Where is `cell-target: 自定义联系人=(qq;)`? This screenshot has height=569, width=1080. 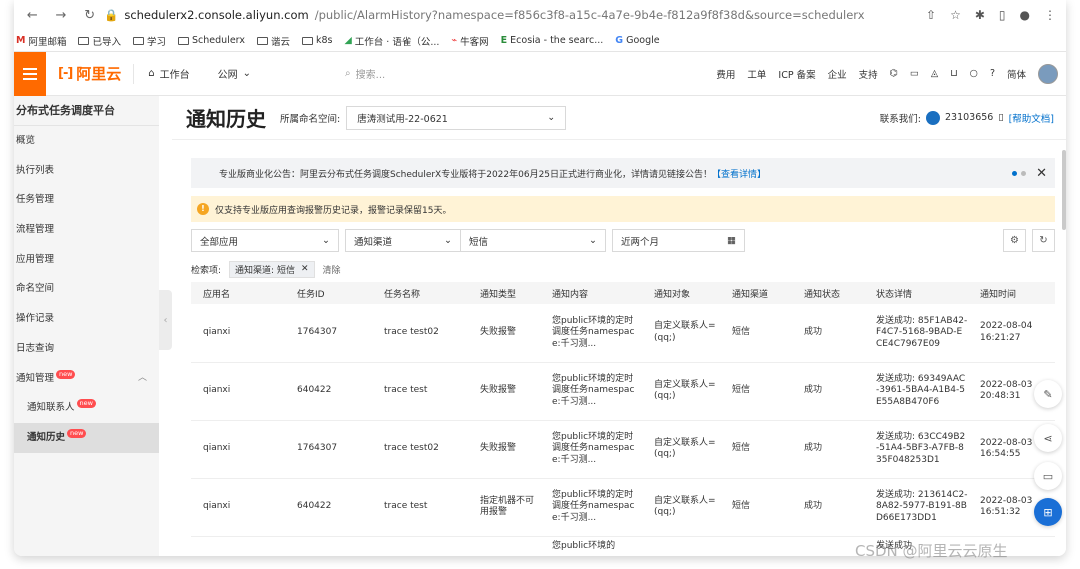
cell-target: 自定义联系人=(qq;) is located at coordinates (681, 333).